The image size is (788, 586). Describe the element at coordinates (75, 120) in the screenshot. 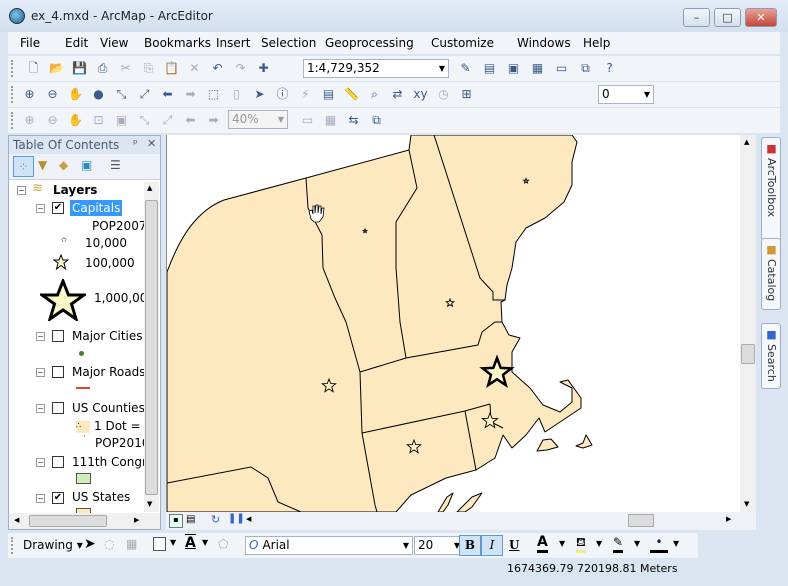

I see `layout-pan-icon: ✋` at that location.